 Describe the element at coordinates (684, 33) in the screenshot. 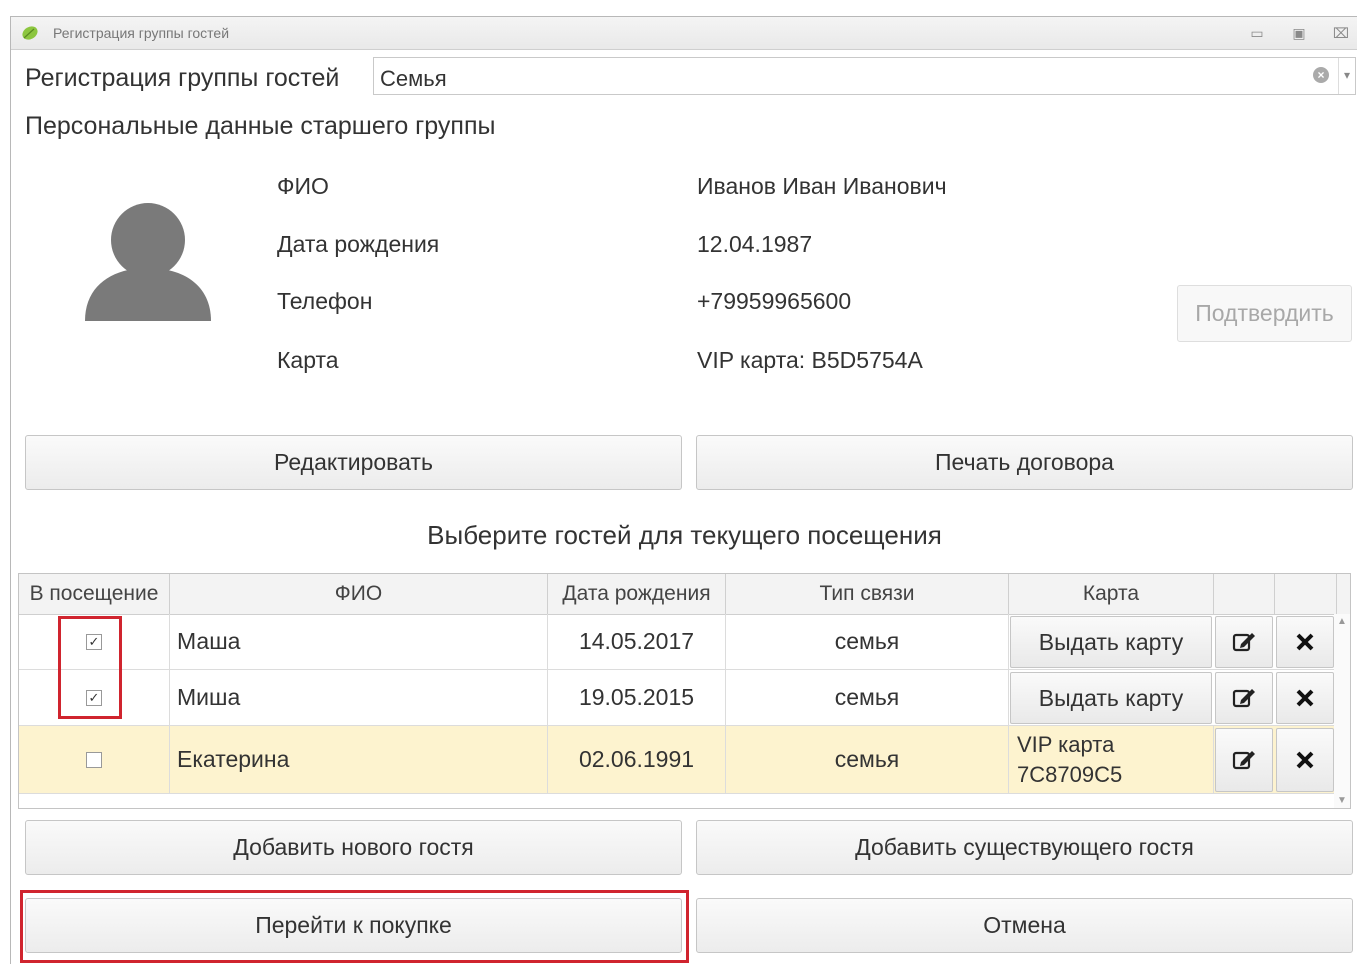

I see `title-bar: Регистрация группы гостей ▭ ▣ ⌧` at that location.